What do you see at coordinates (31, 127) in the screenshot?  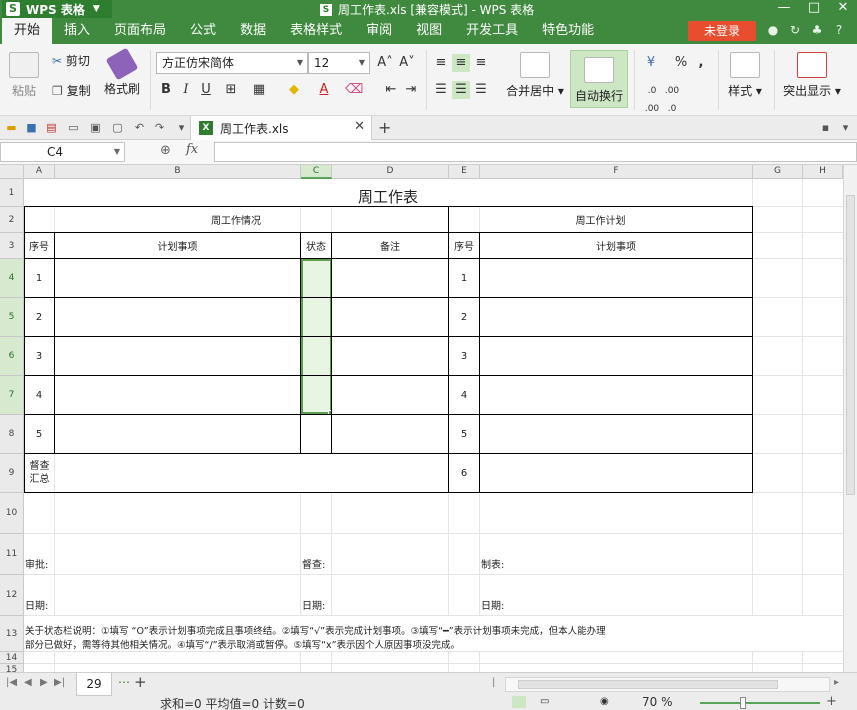 I see `save-icon: ■` at bounding box center [31, 127].